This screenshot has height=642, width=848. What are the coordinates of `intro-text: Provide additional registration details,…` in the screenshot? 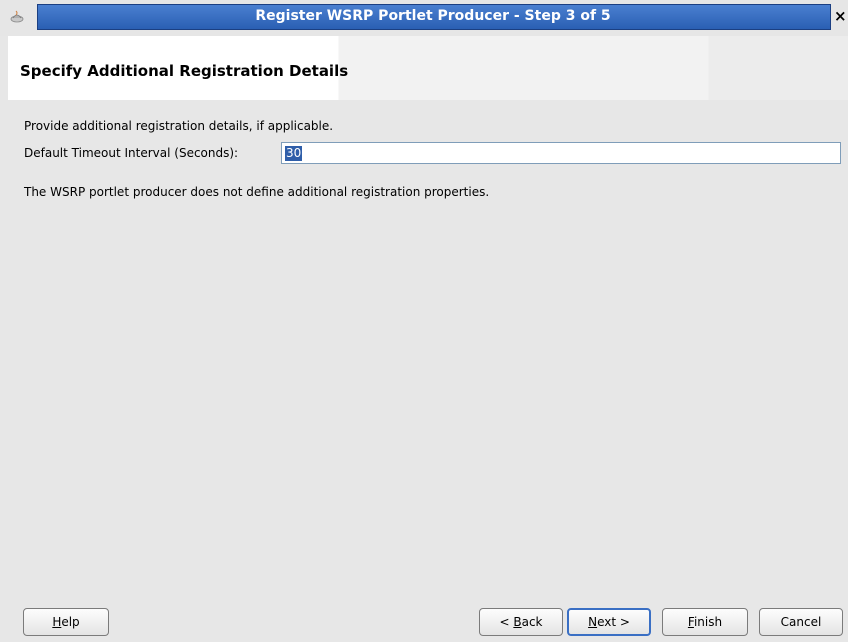 It's located at (179, 126).